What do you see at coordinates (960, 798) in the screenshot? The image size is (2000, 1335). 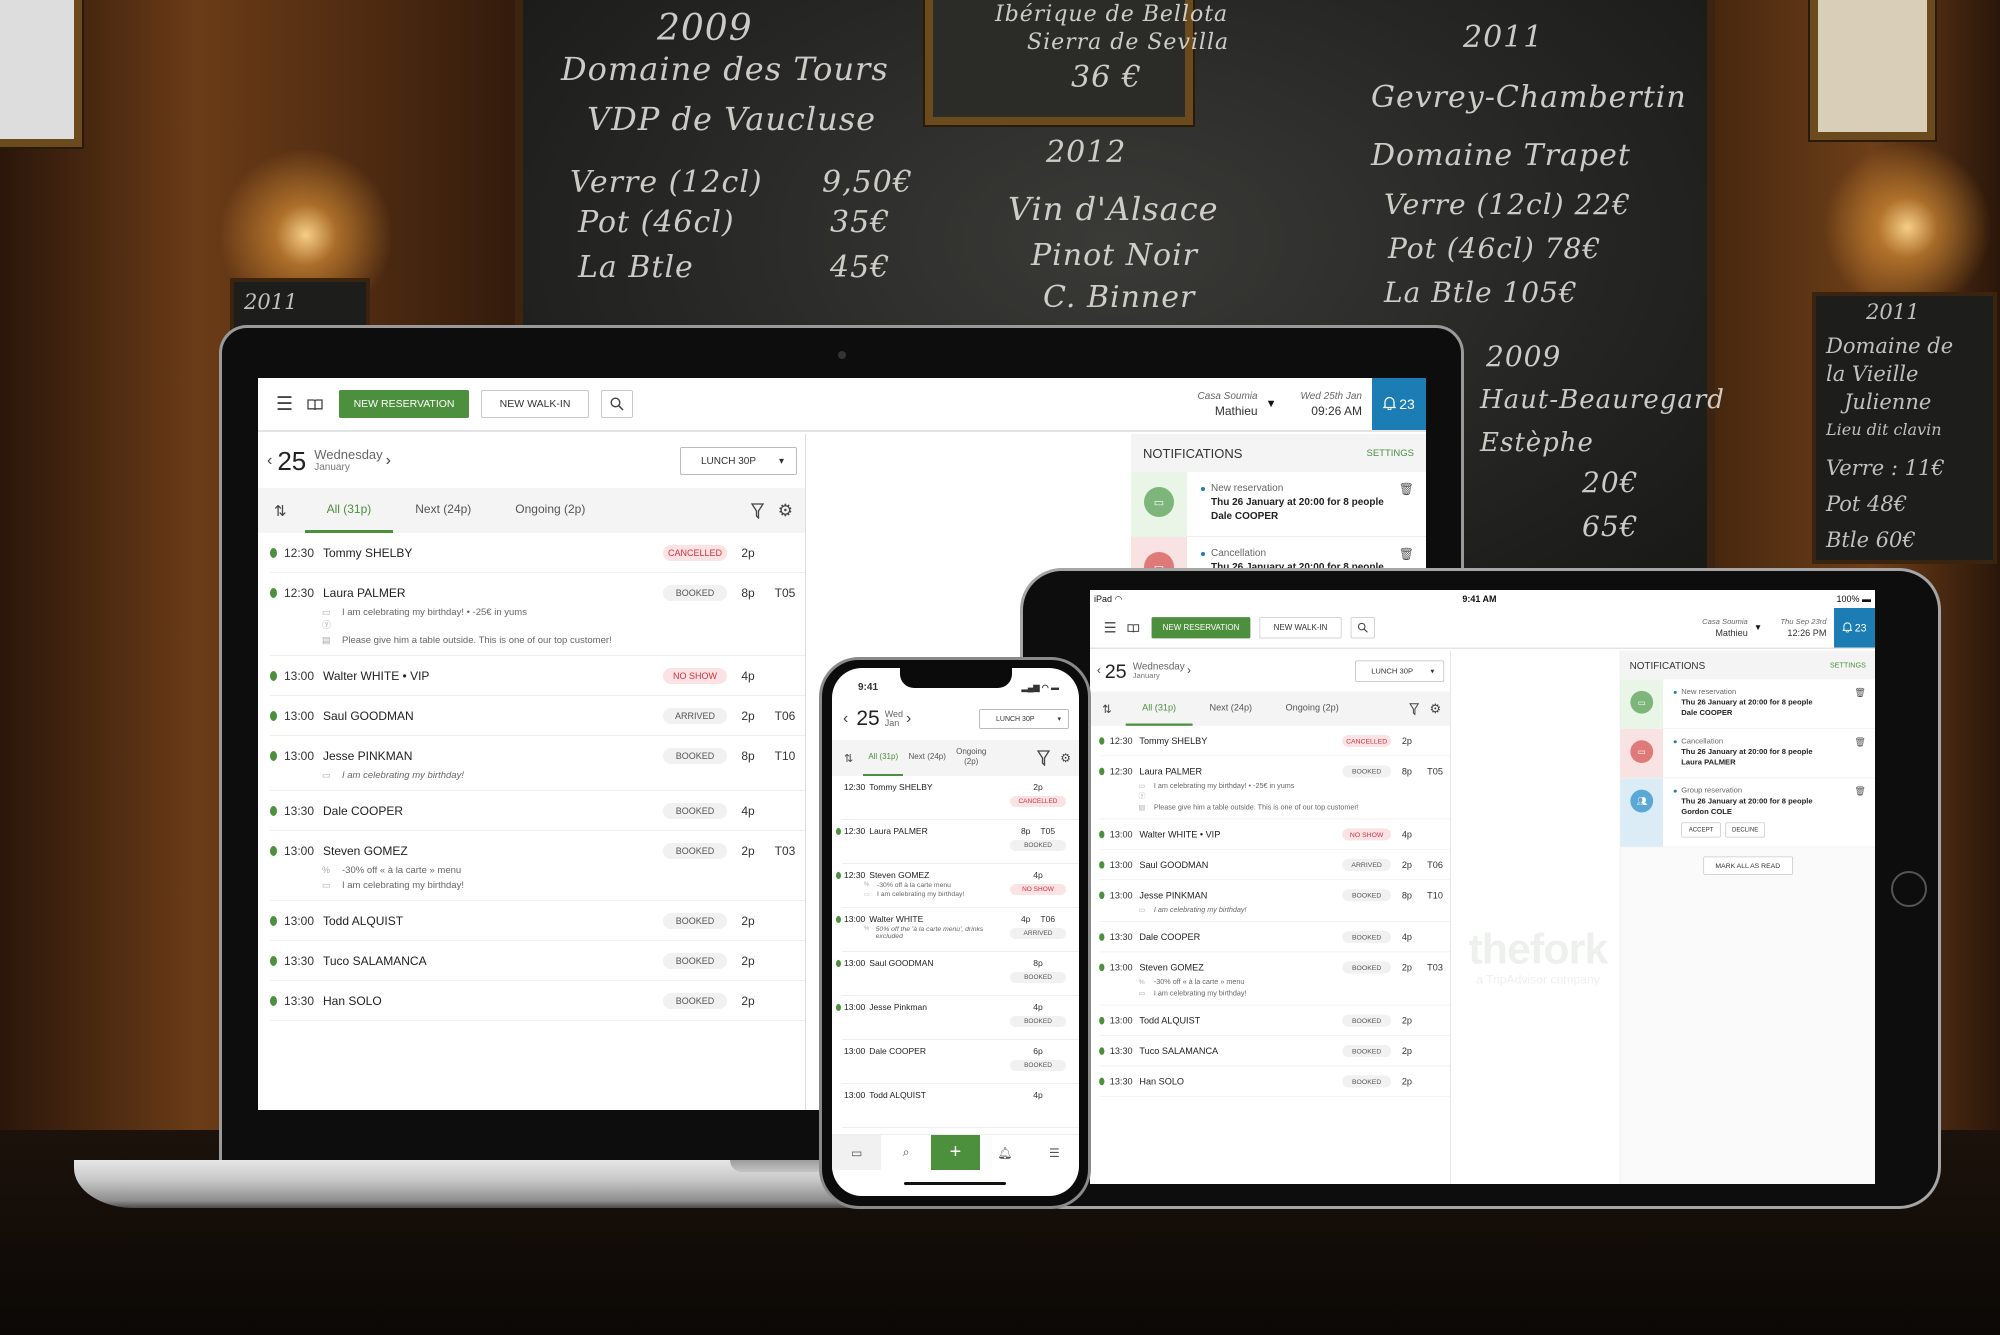 I see `reservation-row: 12:30 Tommy SHELBY 2p CANCELLED` at bounding box center [960, 798].